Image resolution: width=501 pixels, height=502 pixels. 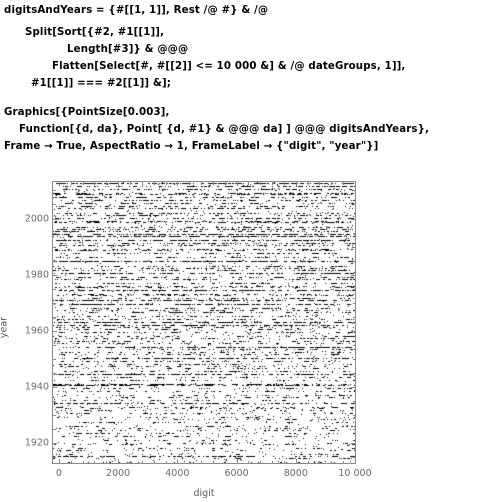 I want to click on x-axis-label: digit, so click(x=204, y=493).